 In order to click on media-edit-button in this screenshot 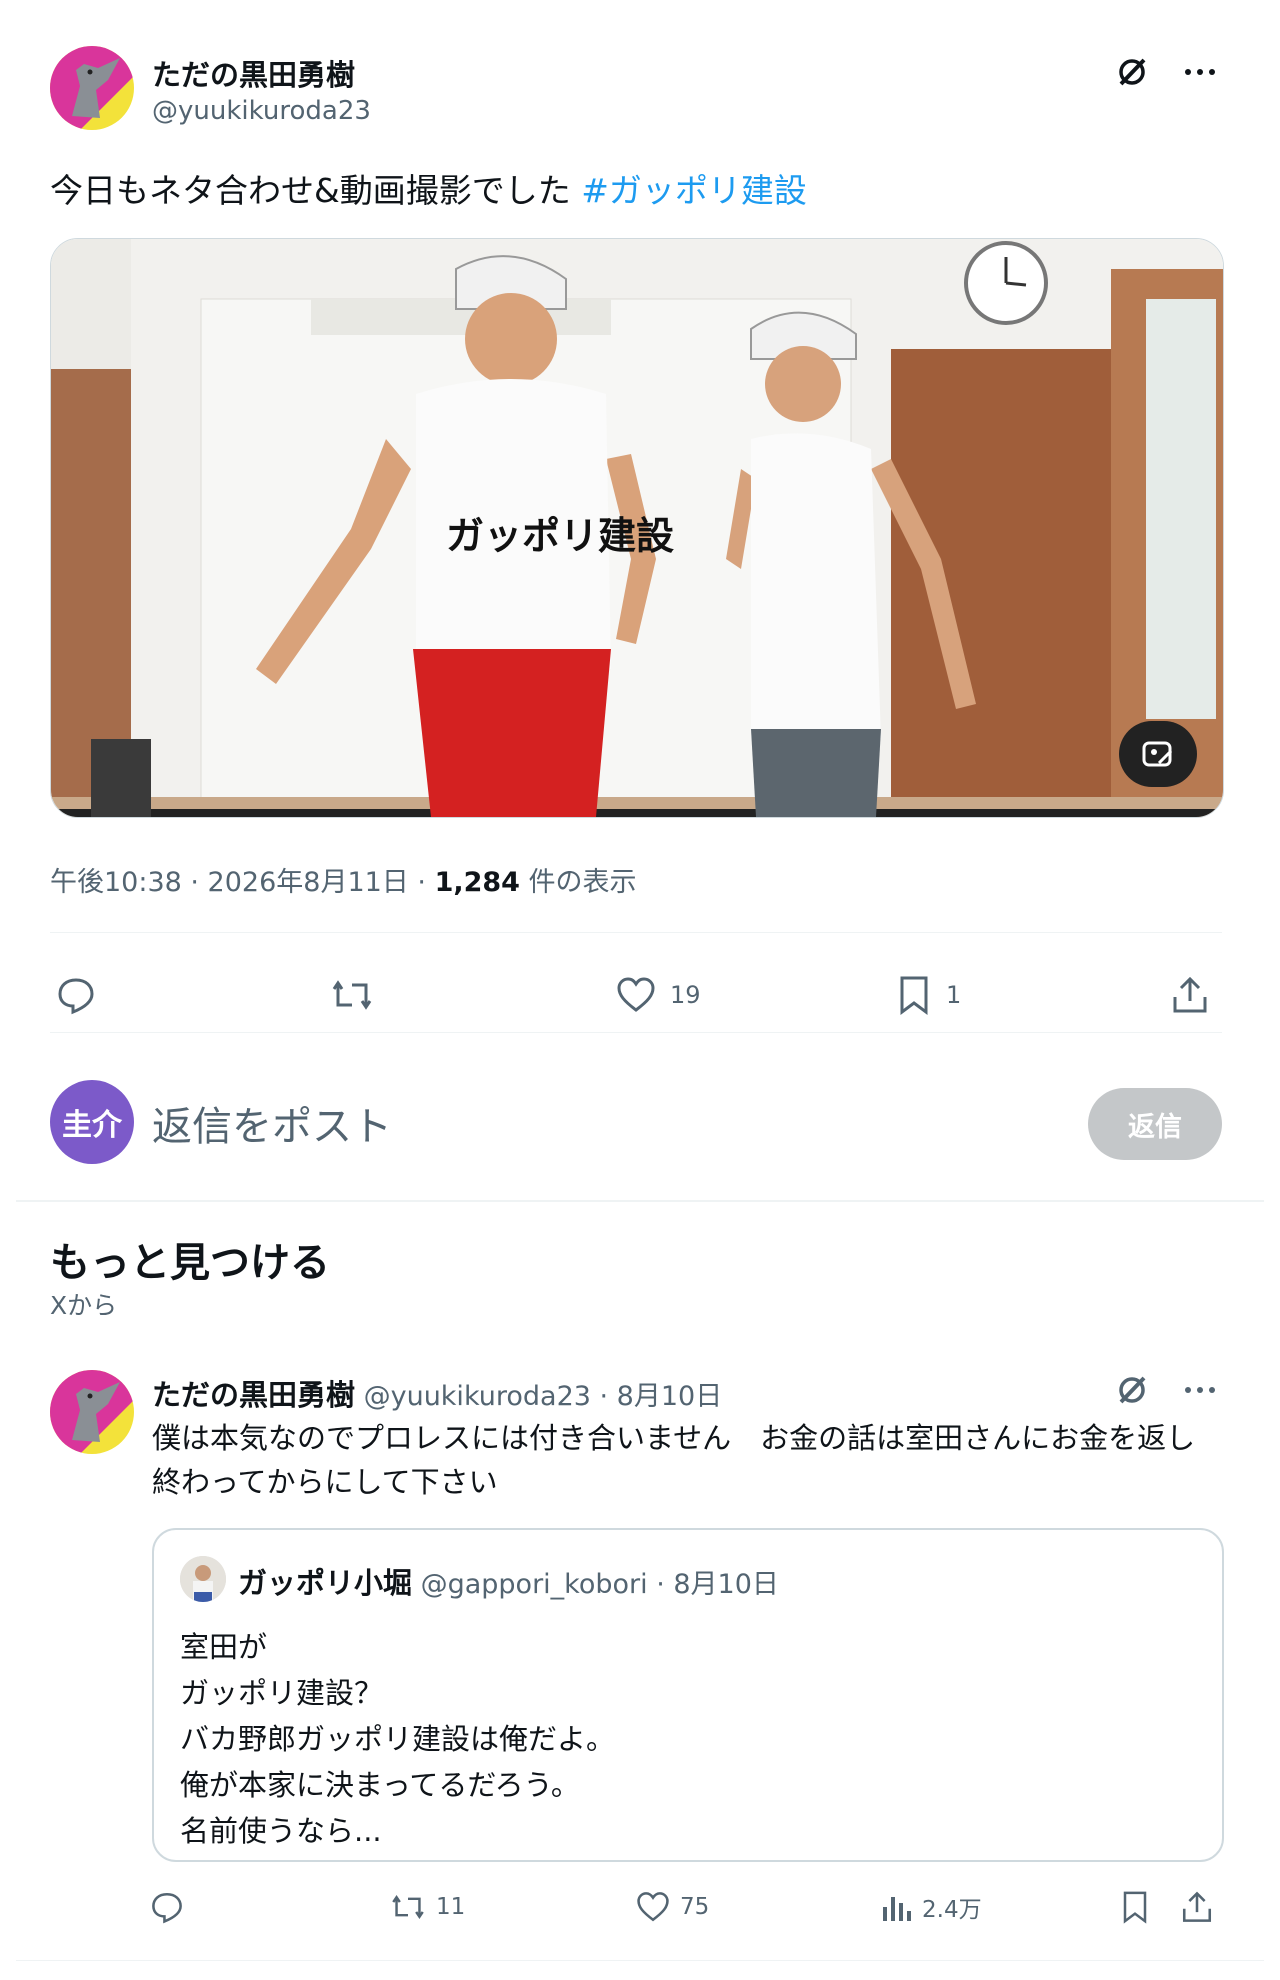, I will do `click(1158, 754)`.